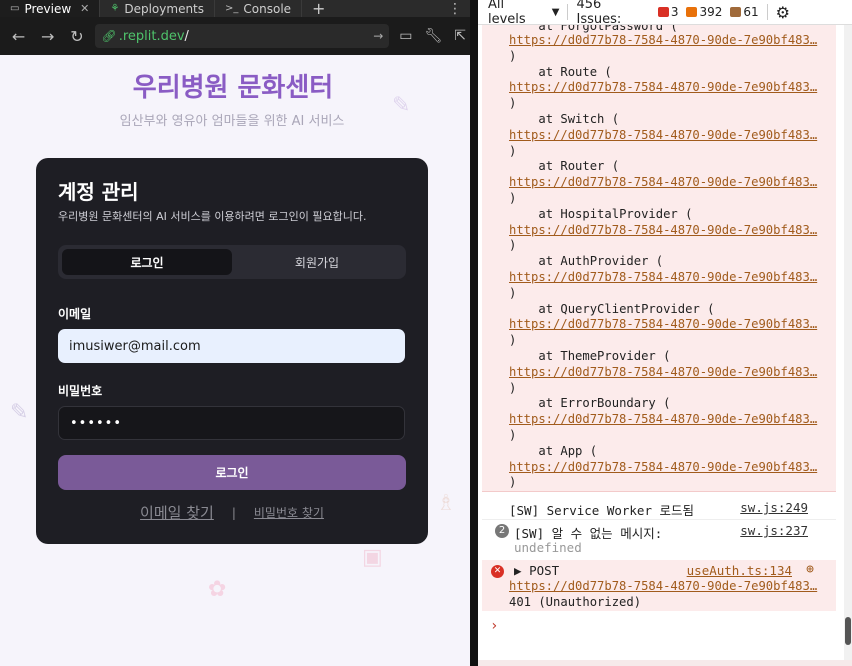  What do you see at coordinates (217, 589) in the screenshot?
I see `decoration-icon: ✿` at bounding box center [217, 589].